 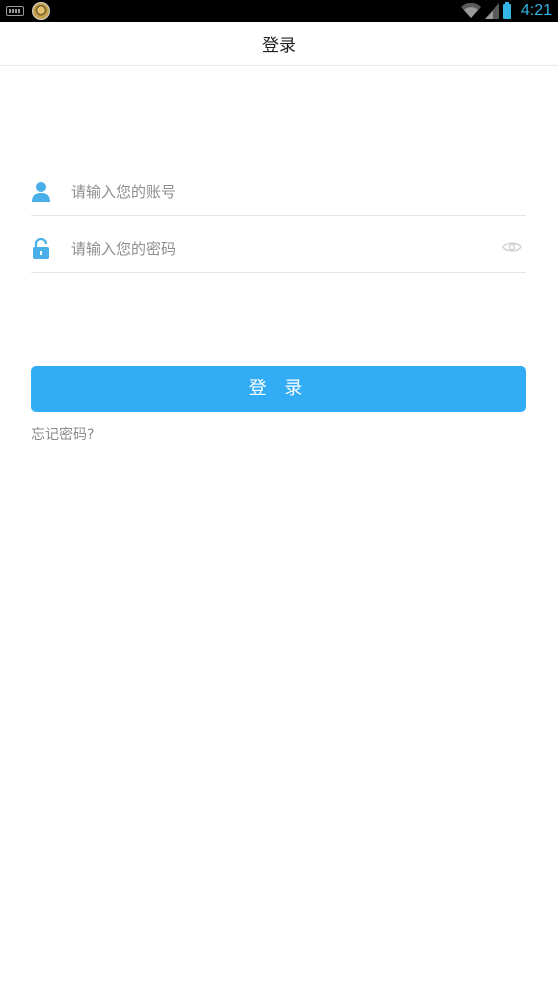 I want to click on app-notification-icon, so click(x=41, y=11).